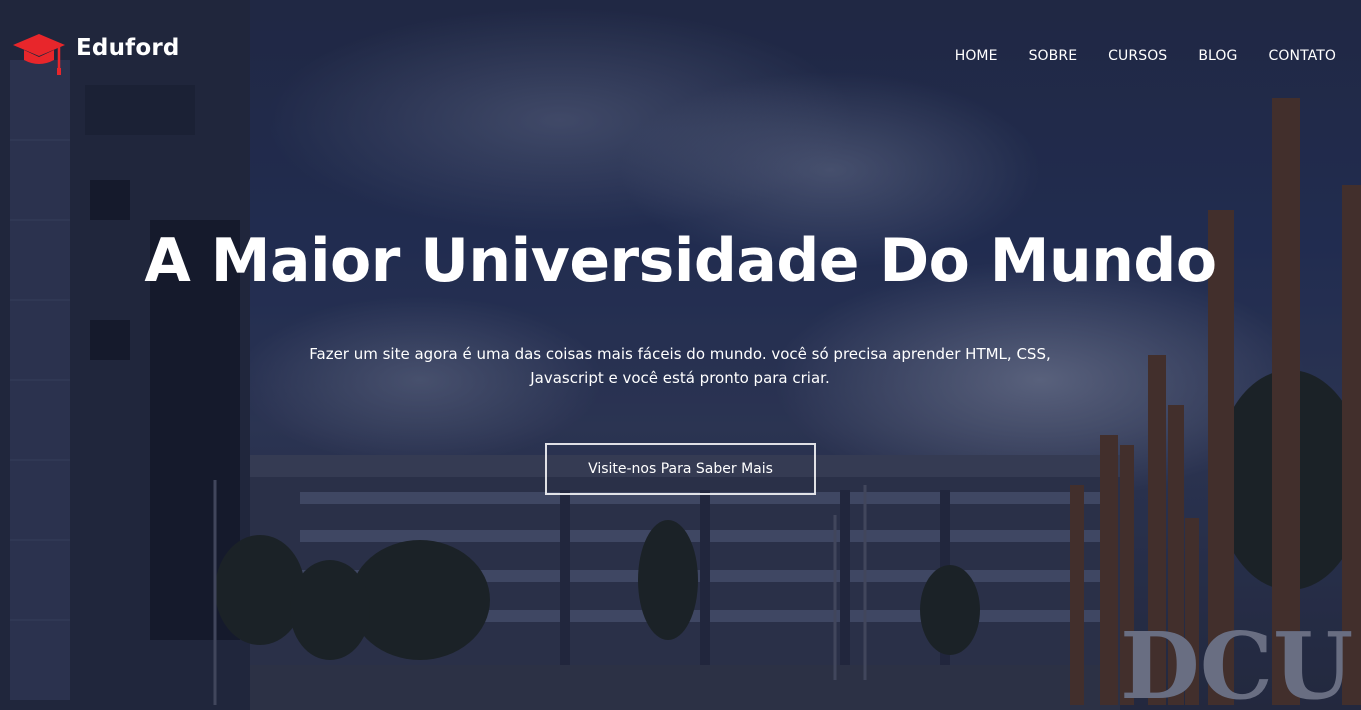 The height and width of the screenshot is (710, 1361). I want to click on nav-item-sobre: SOBRE, so click(1053, 56).